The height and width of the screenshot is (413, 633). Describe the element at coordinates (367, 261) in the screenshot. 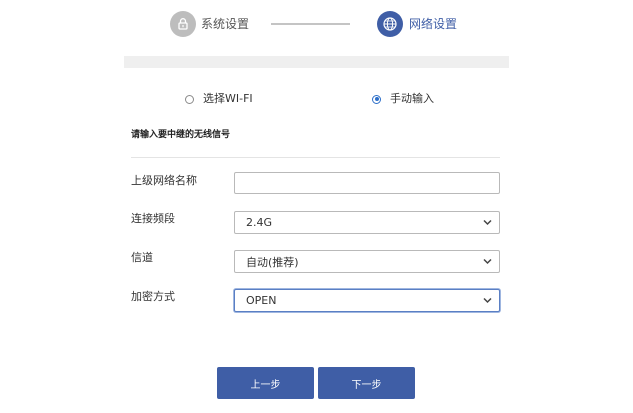

I see `channel-select: 自动(推荐)` at that location.